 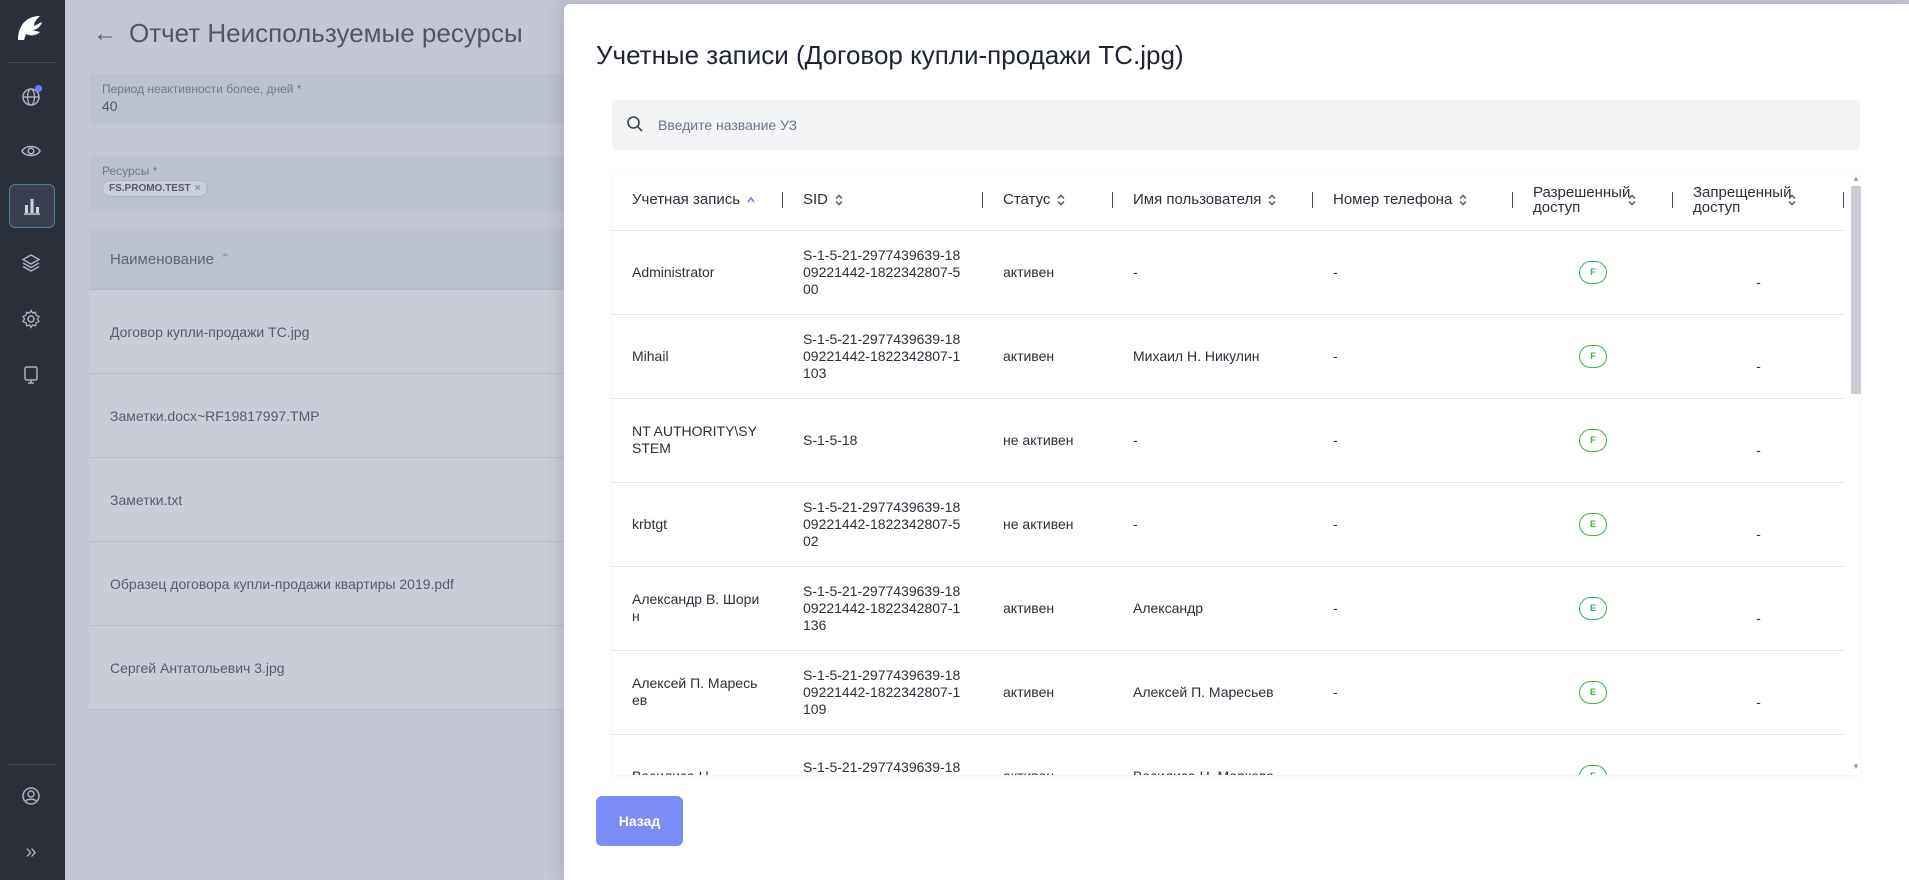 I want to click on column-header: Разрешенный доступ, so click(x=1593, y=200).